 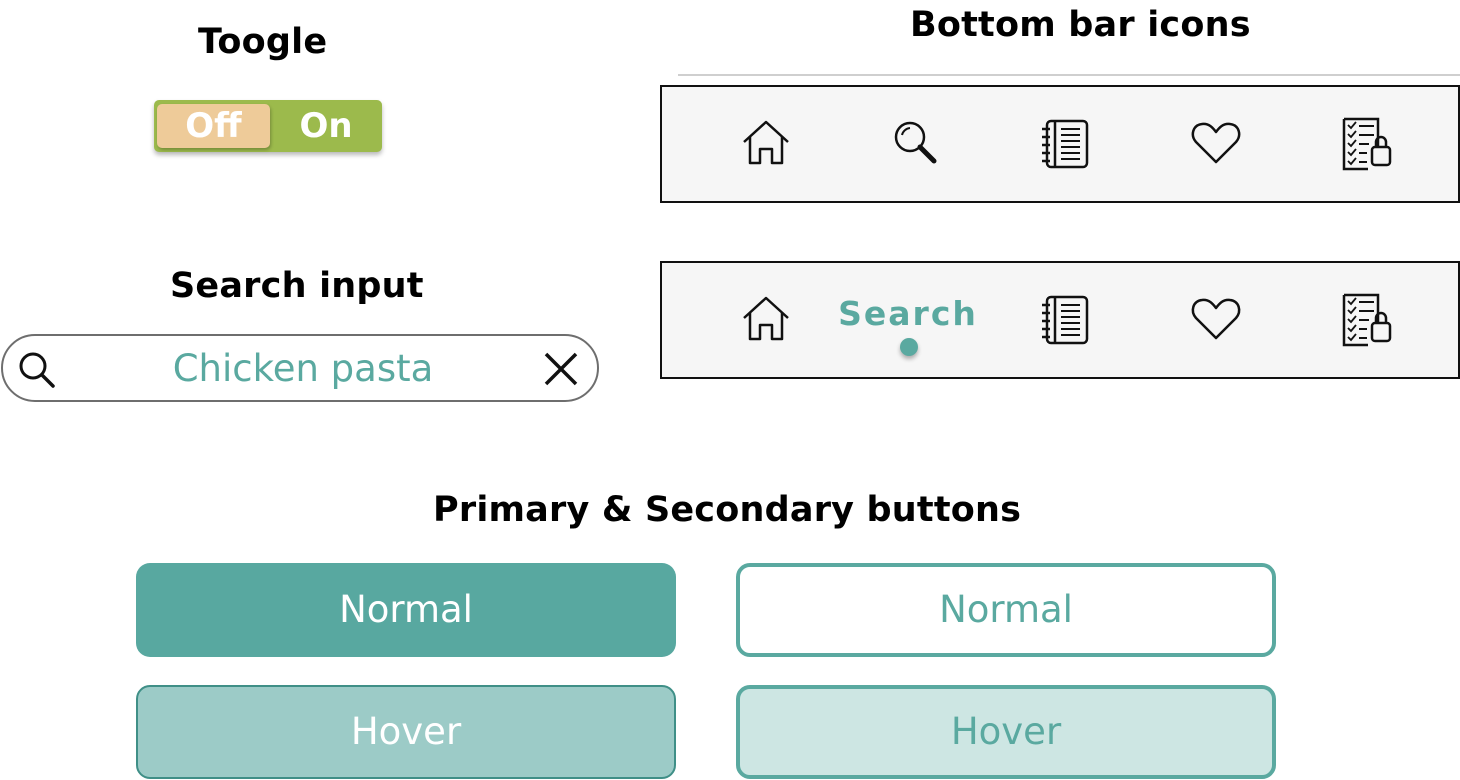 I want to click on secondary-button-normal: Normal, so click(x=1006, y=610).